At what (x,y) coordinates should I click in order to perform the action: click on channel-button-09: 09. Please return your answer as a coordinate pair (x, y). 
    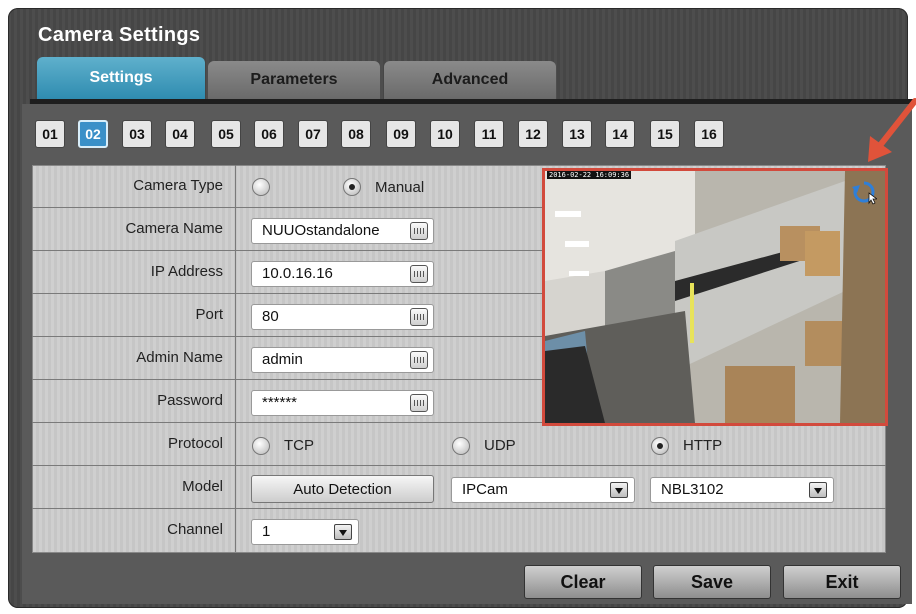
    Looking at the image, I should click on (401, 134).